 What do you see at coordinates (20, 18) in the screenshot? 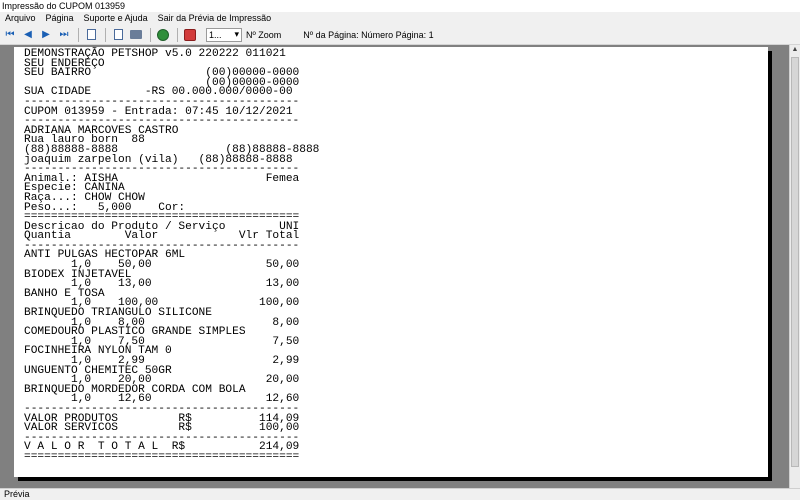
I see `menu-arquivo: Arquivo` at bounding box center [20, 18].